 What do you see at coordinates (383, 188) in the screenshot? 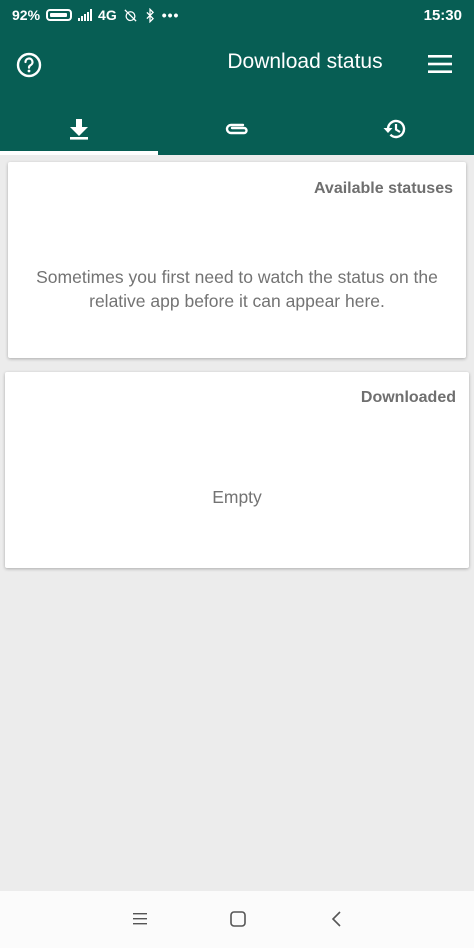
I see `available-statuses-title: Available statuses` at bounding box center [383, 188].